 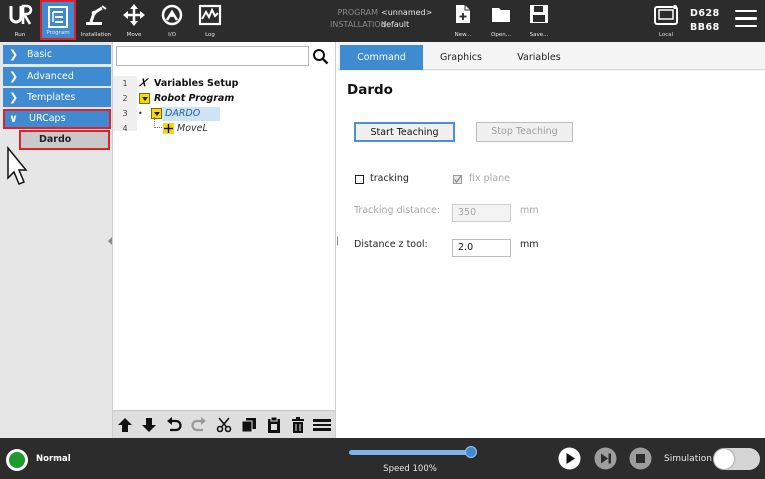 I want to click on tab-command: Command, so click(x=381, y=57).